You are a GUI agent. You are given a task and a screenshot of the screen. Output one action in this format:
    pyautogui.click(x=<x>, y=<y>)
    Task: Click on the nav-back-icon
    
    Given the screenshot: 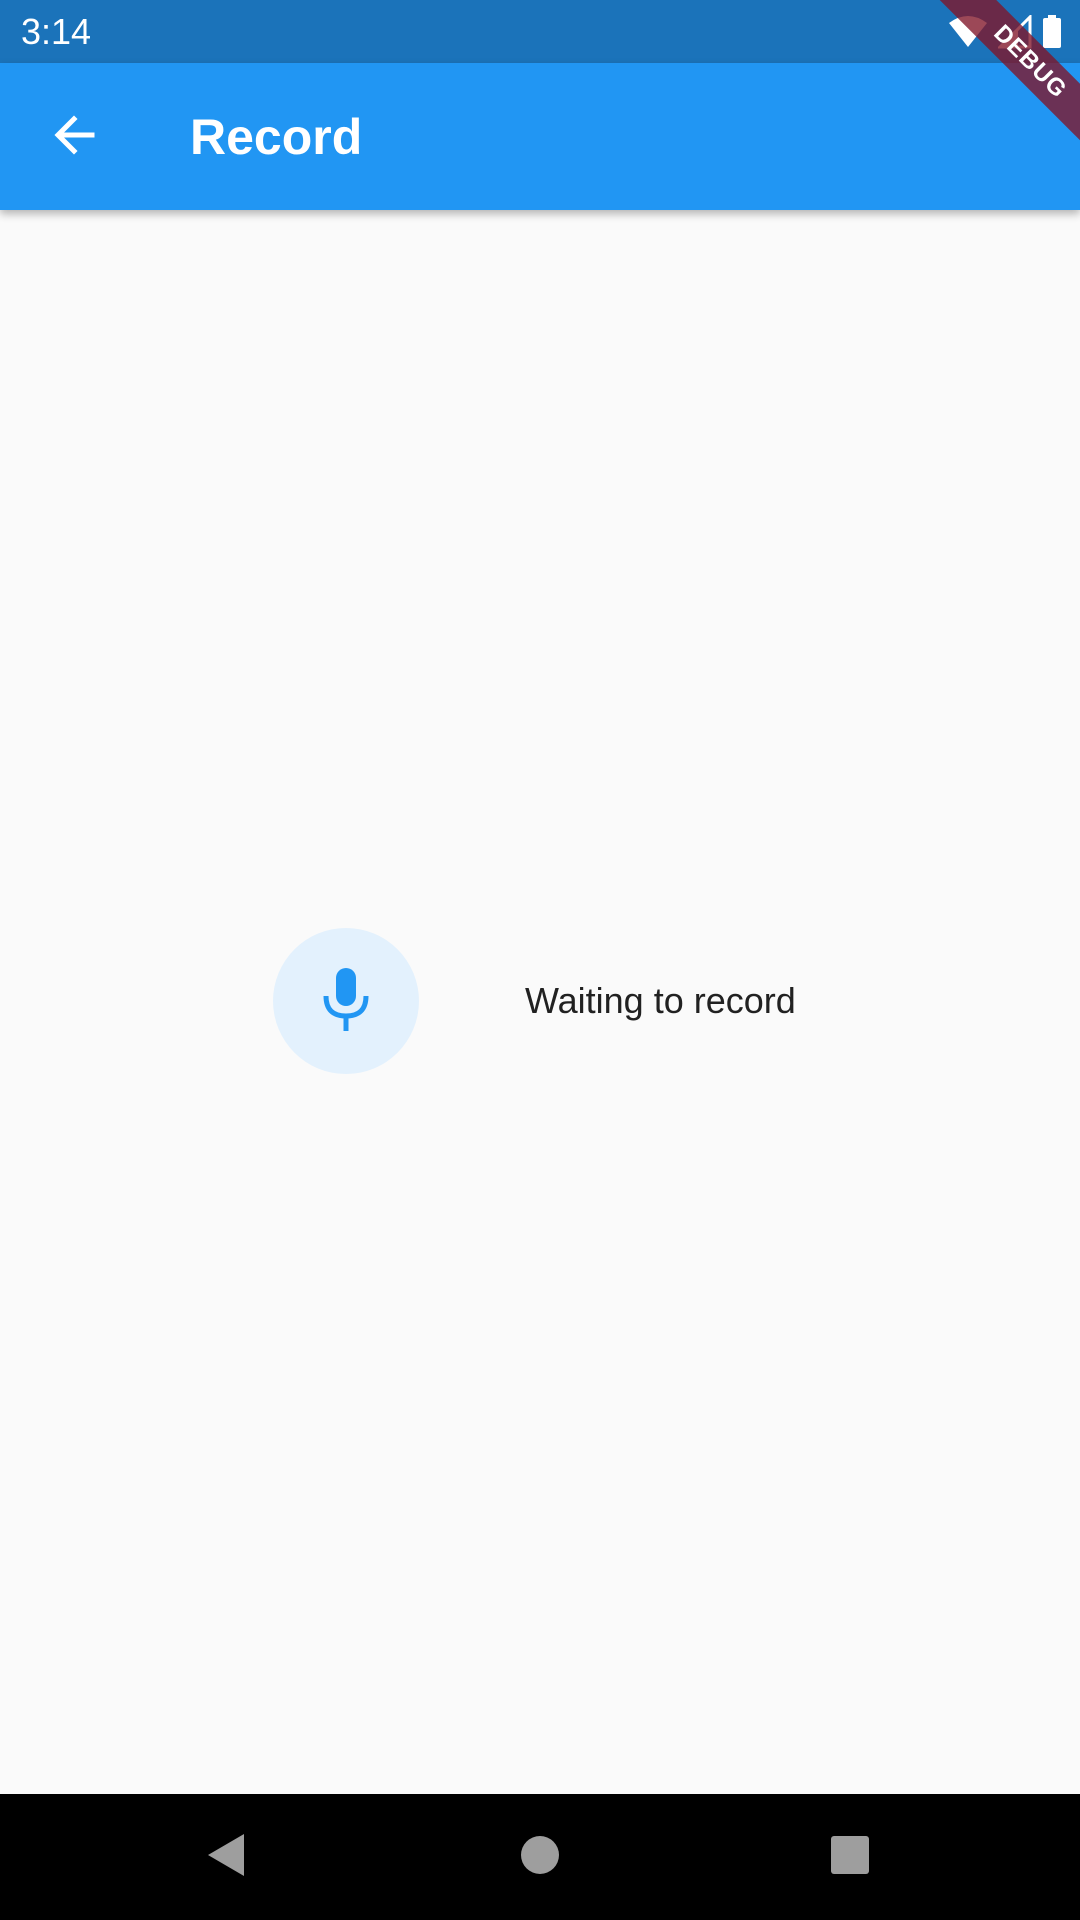 What is the action you would take?
    pyautogui.click(x=226, y=1857)
    